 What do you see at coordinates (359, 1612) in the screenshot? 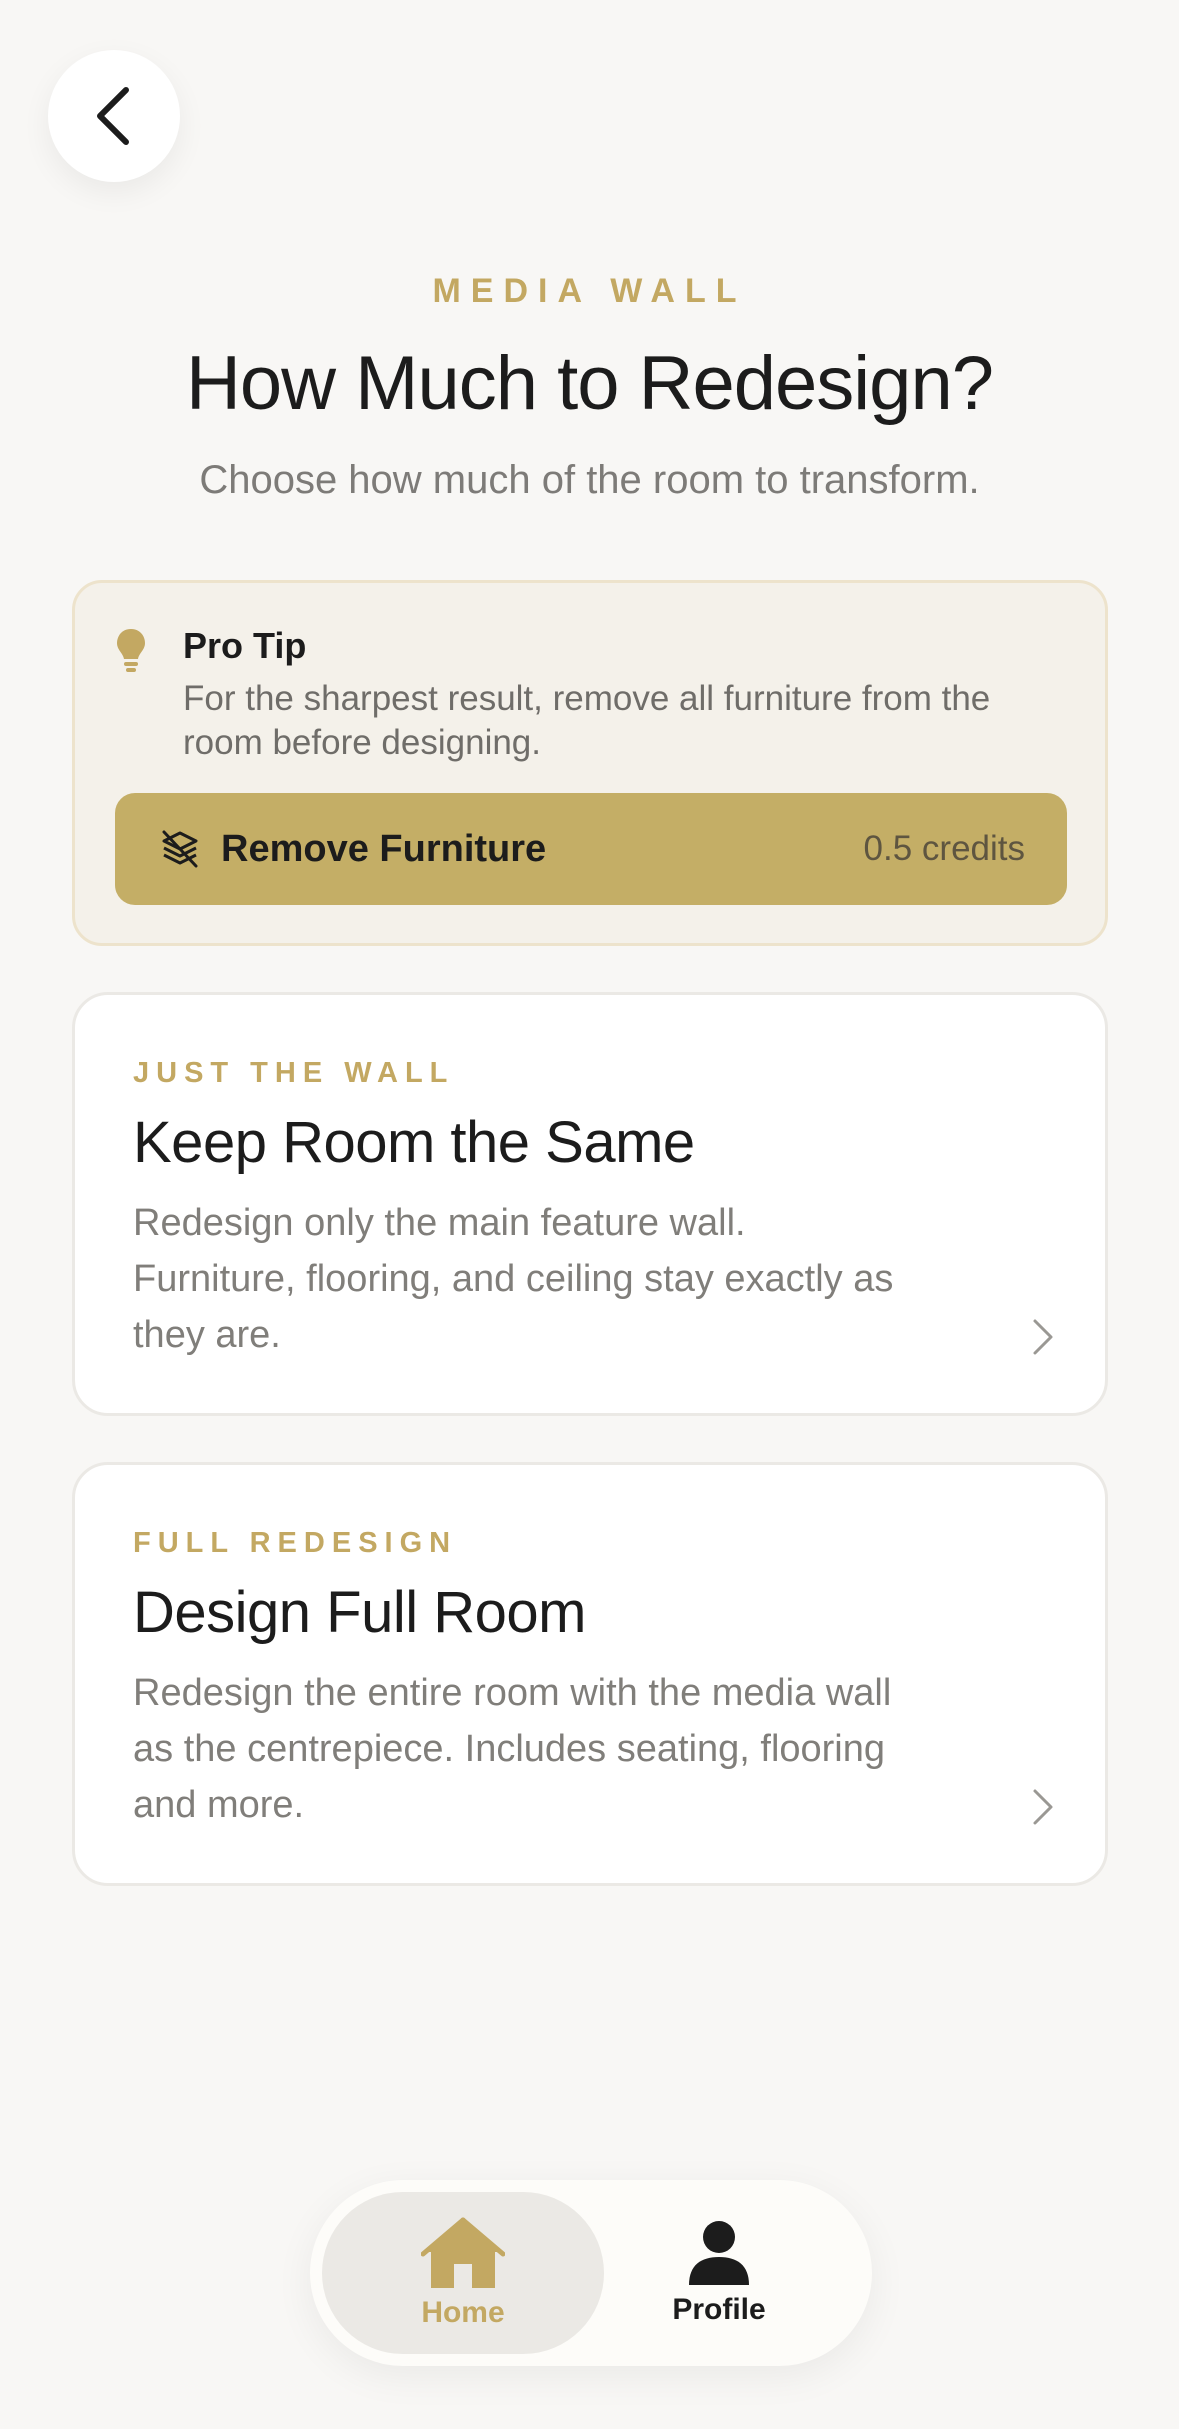
I see `option-title: Design Full Room` at bounding box center [359, 1612].